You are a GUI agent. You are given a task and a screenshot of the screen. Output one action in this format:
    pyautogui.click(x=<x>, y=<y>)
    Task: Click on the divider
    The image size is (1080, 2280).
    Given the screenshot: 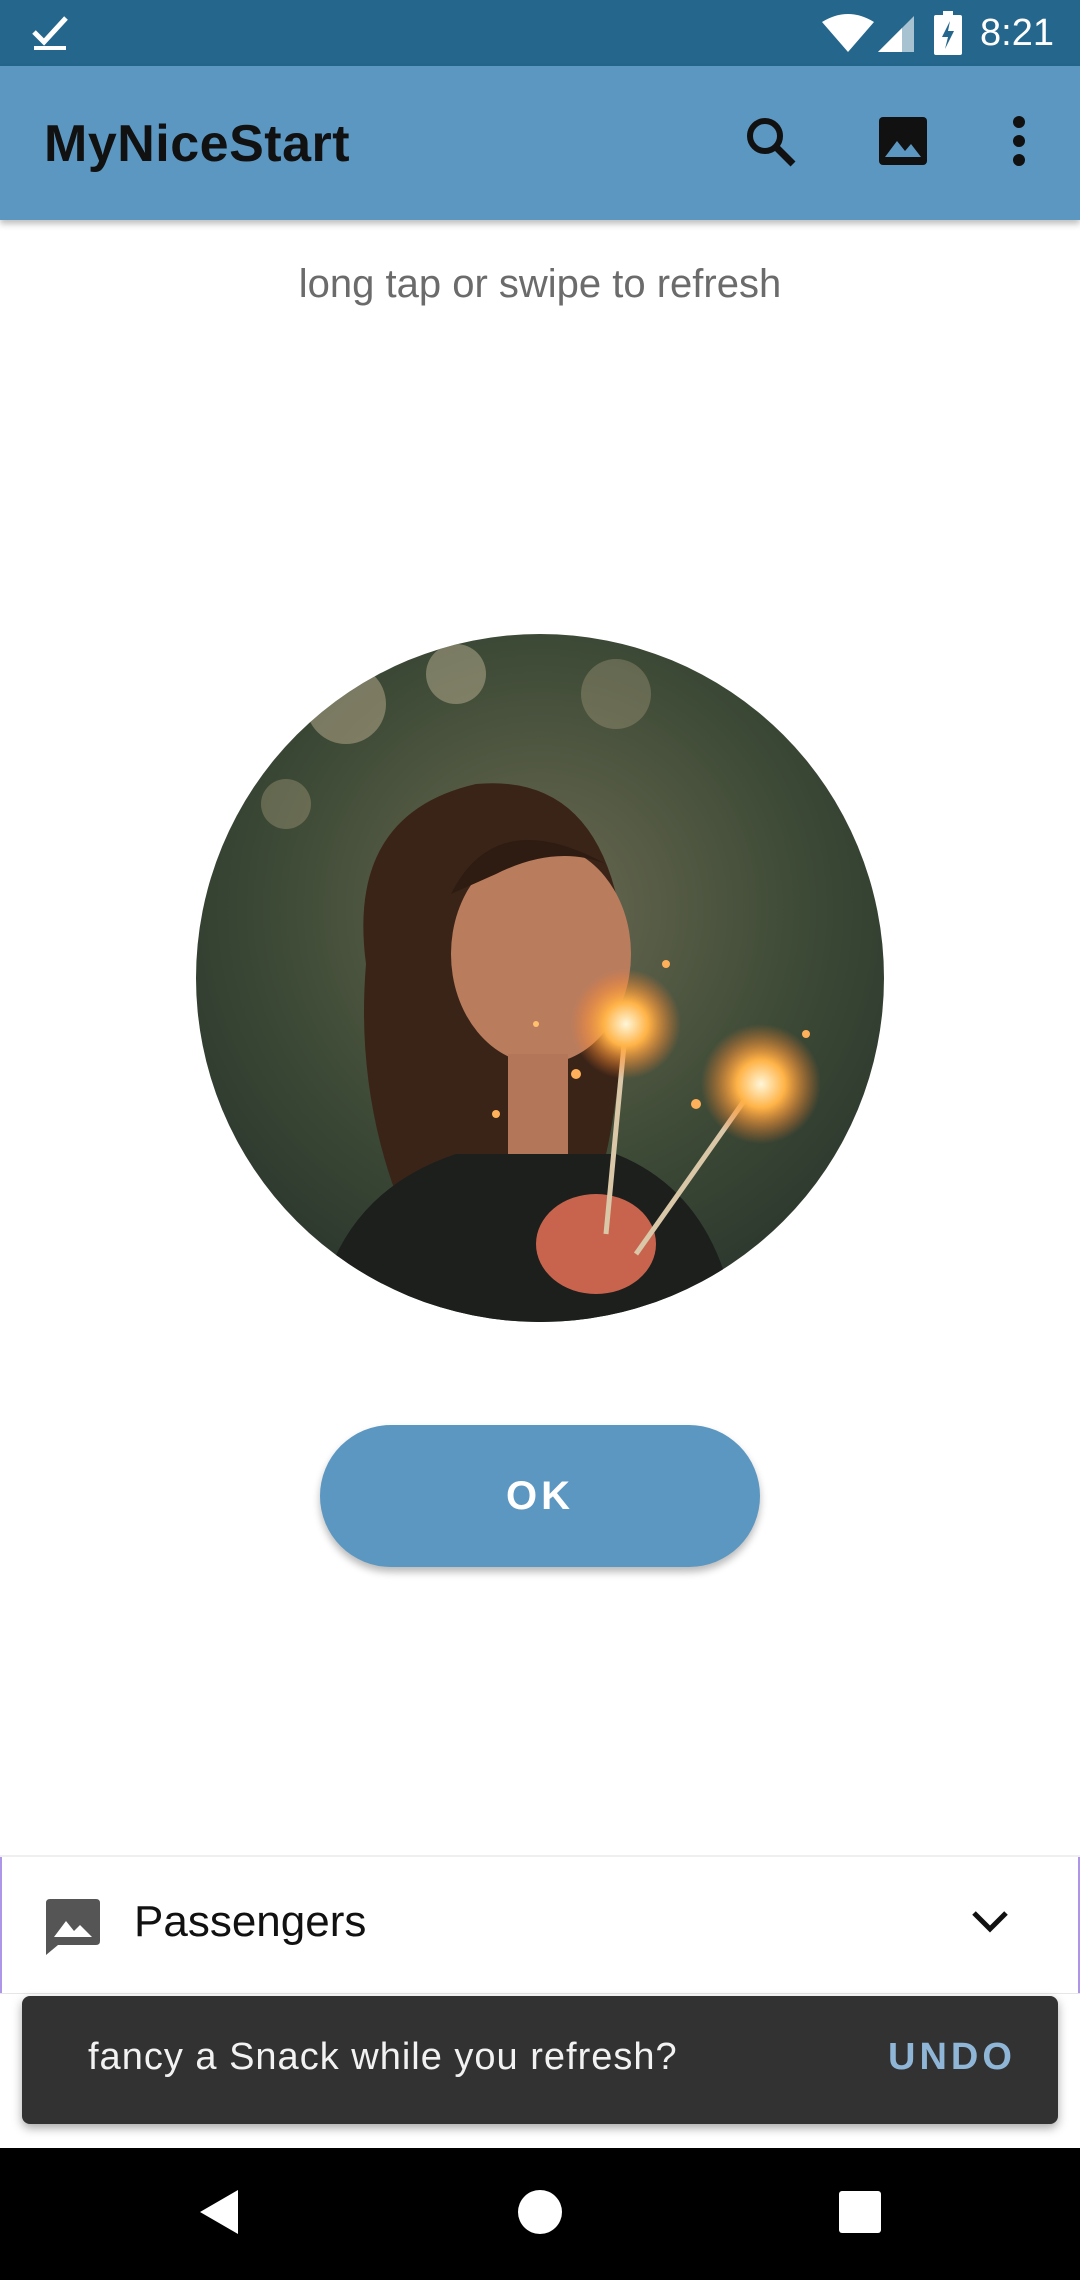 What is the action you would take?
    pyautogui.click(x=1, y=1925)
    